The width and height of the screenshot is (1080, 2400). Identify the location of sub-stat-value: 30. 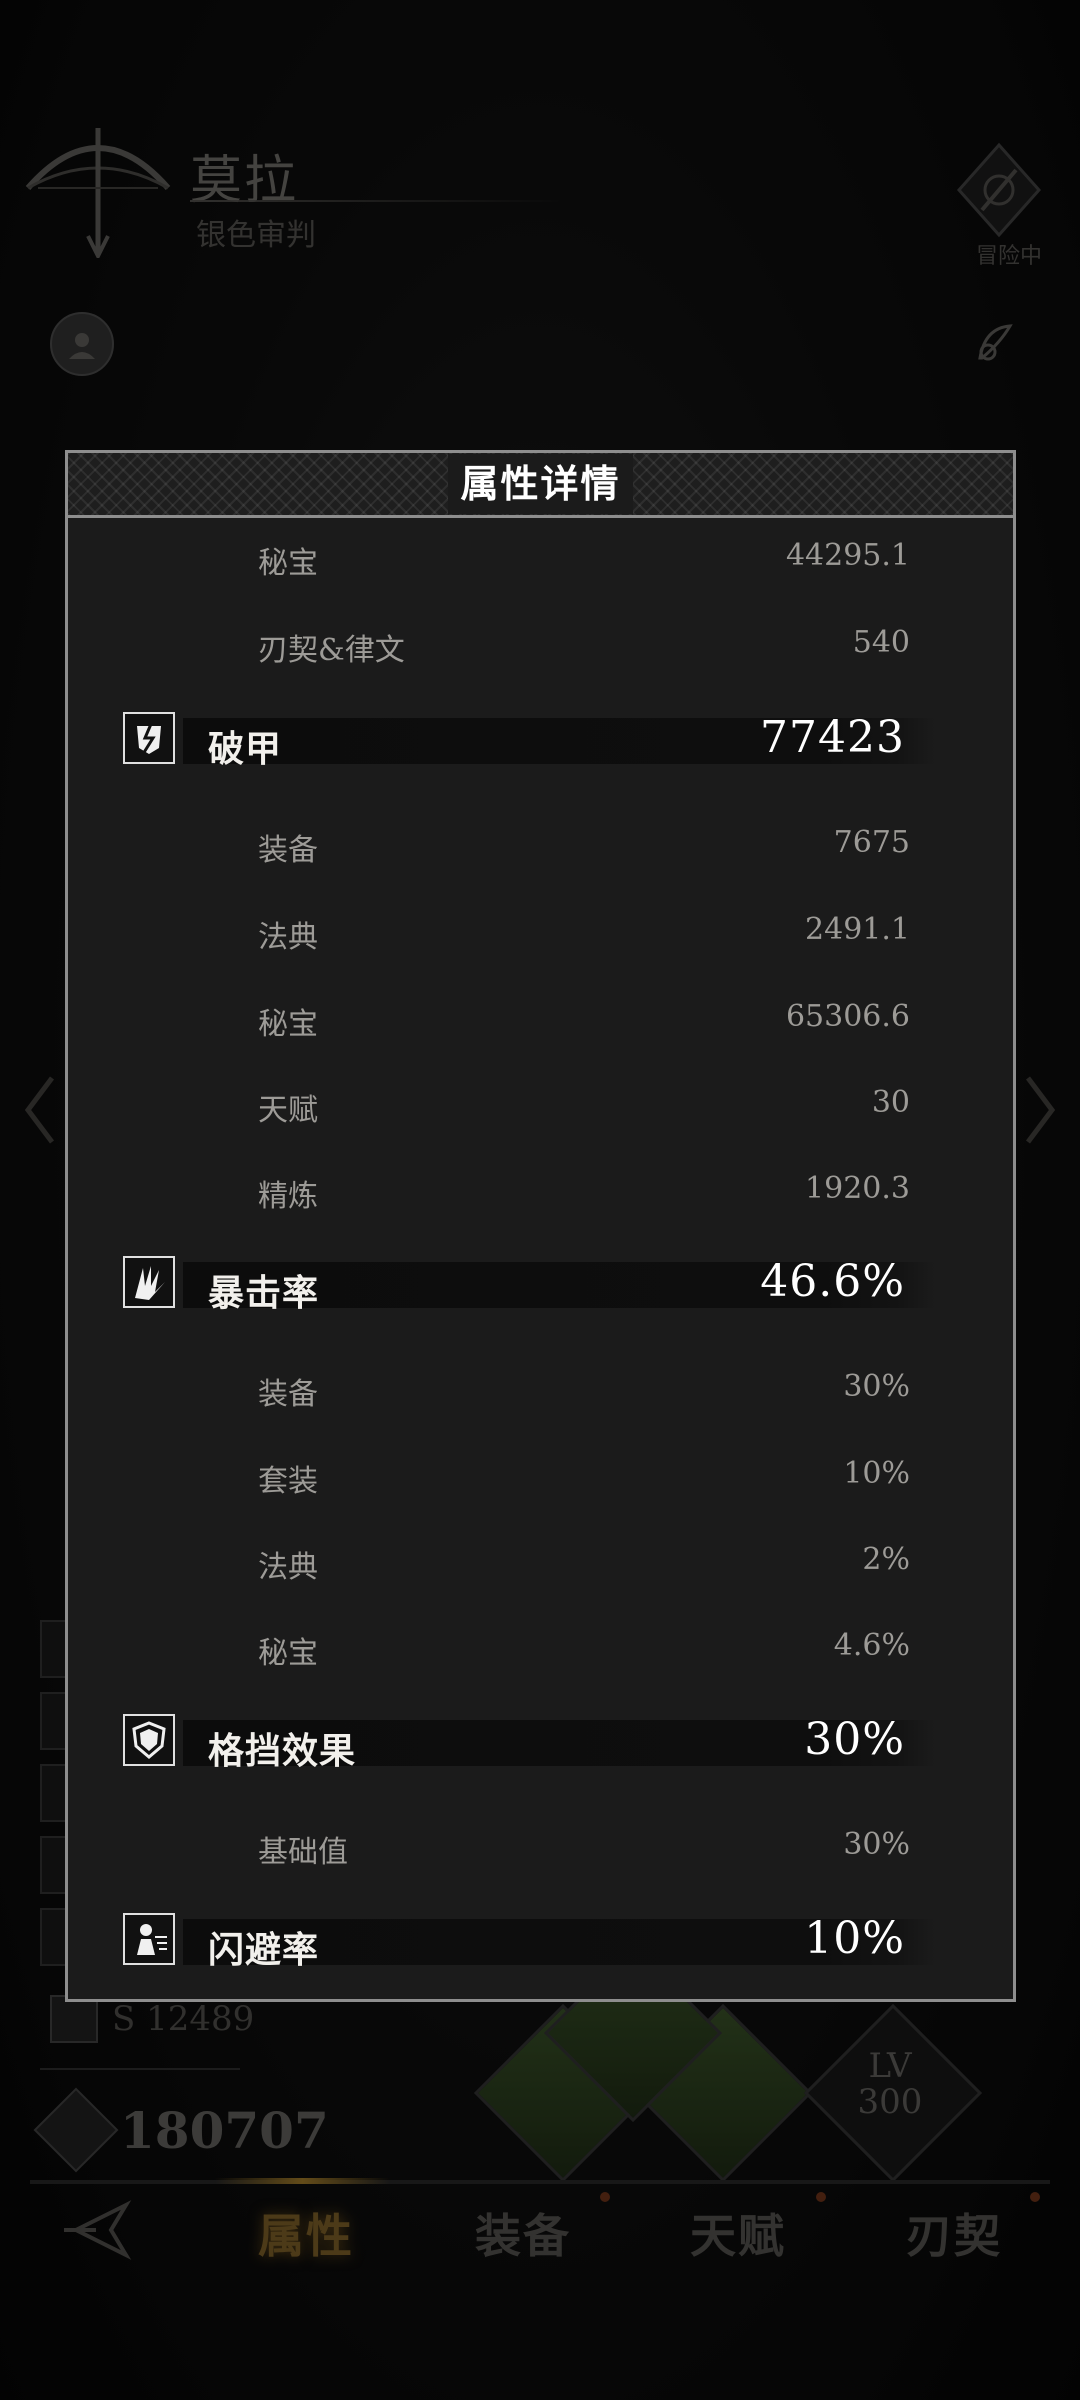
(890, 1102).